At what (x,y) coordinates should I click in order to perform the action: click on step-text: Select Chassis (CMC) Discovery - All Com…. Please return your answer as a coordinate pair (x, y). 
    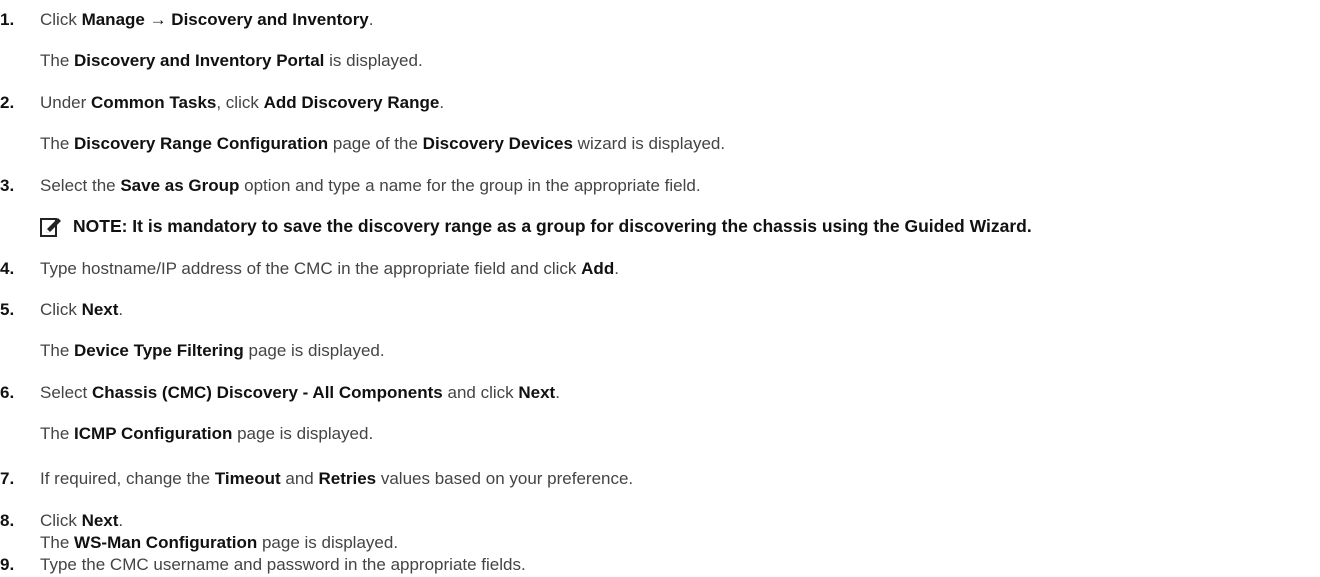
    Looking at the image, I should click on (300, 392).